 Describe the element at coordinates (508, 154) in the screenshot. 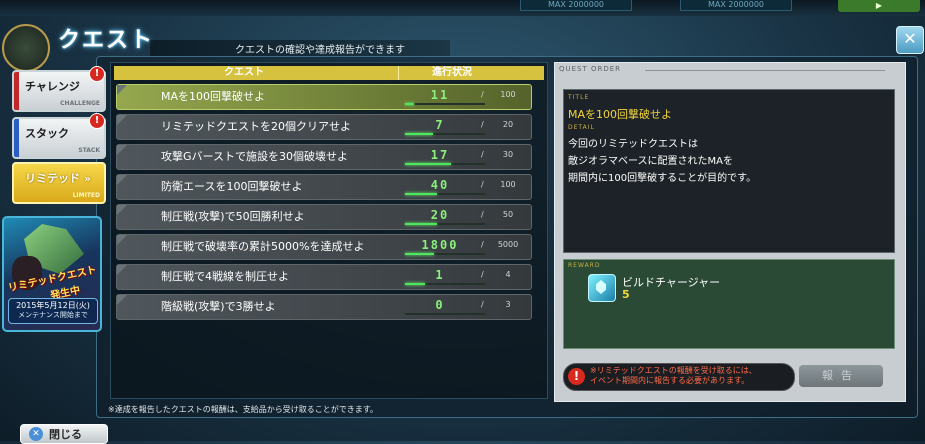

I see `progress-max: 30` at that location.